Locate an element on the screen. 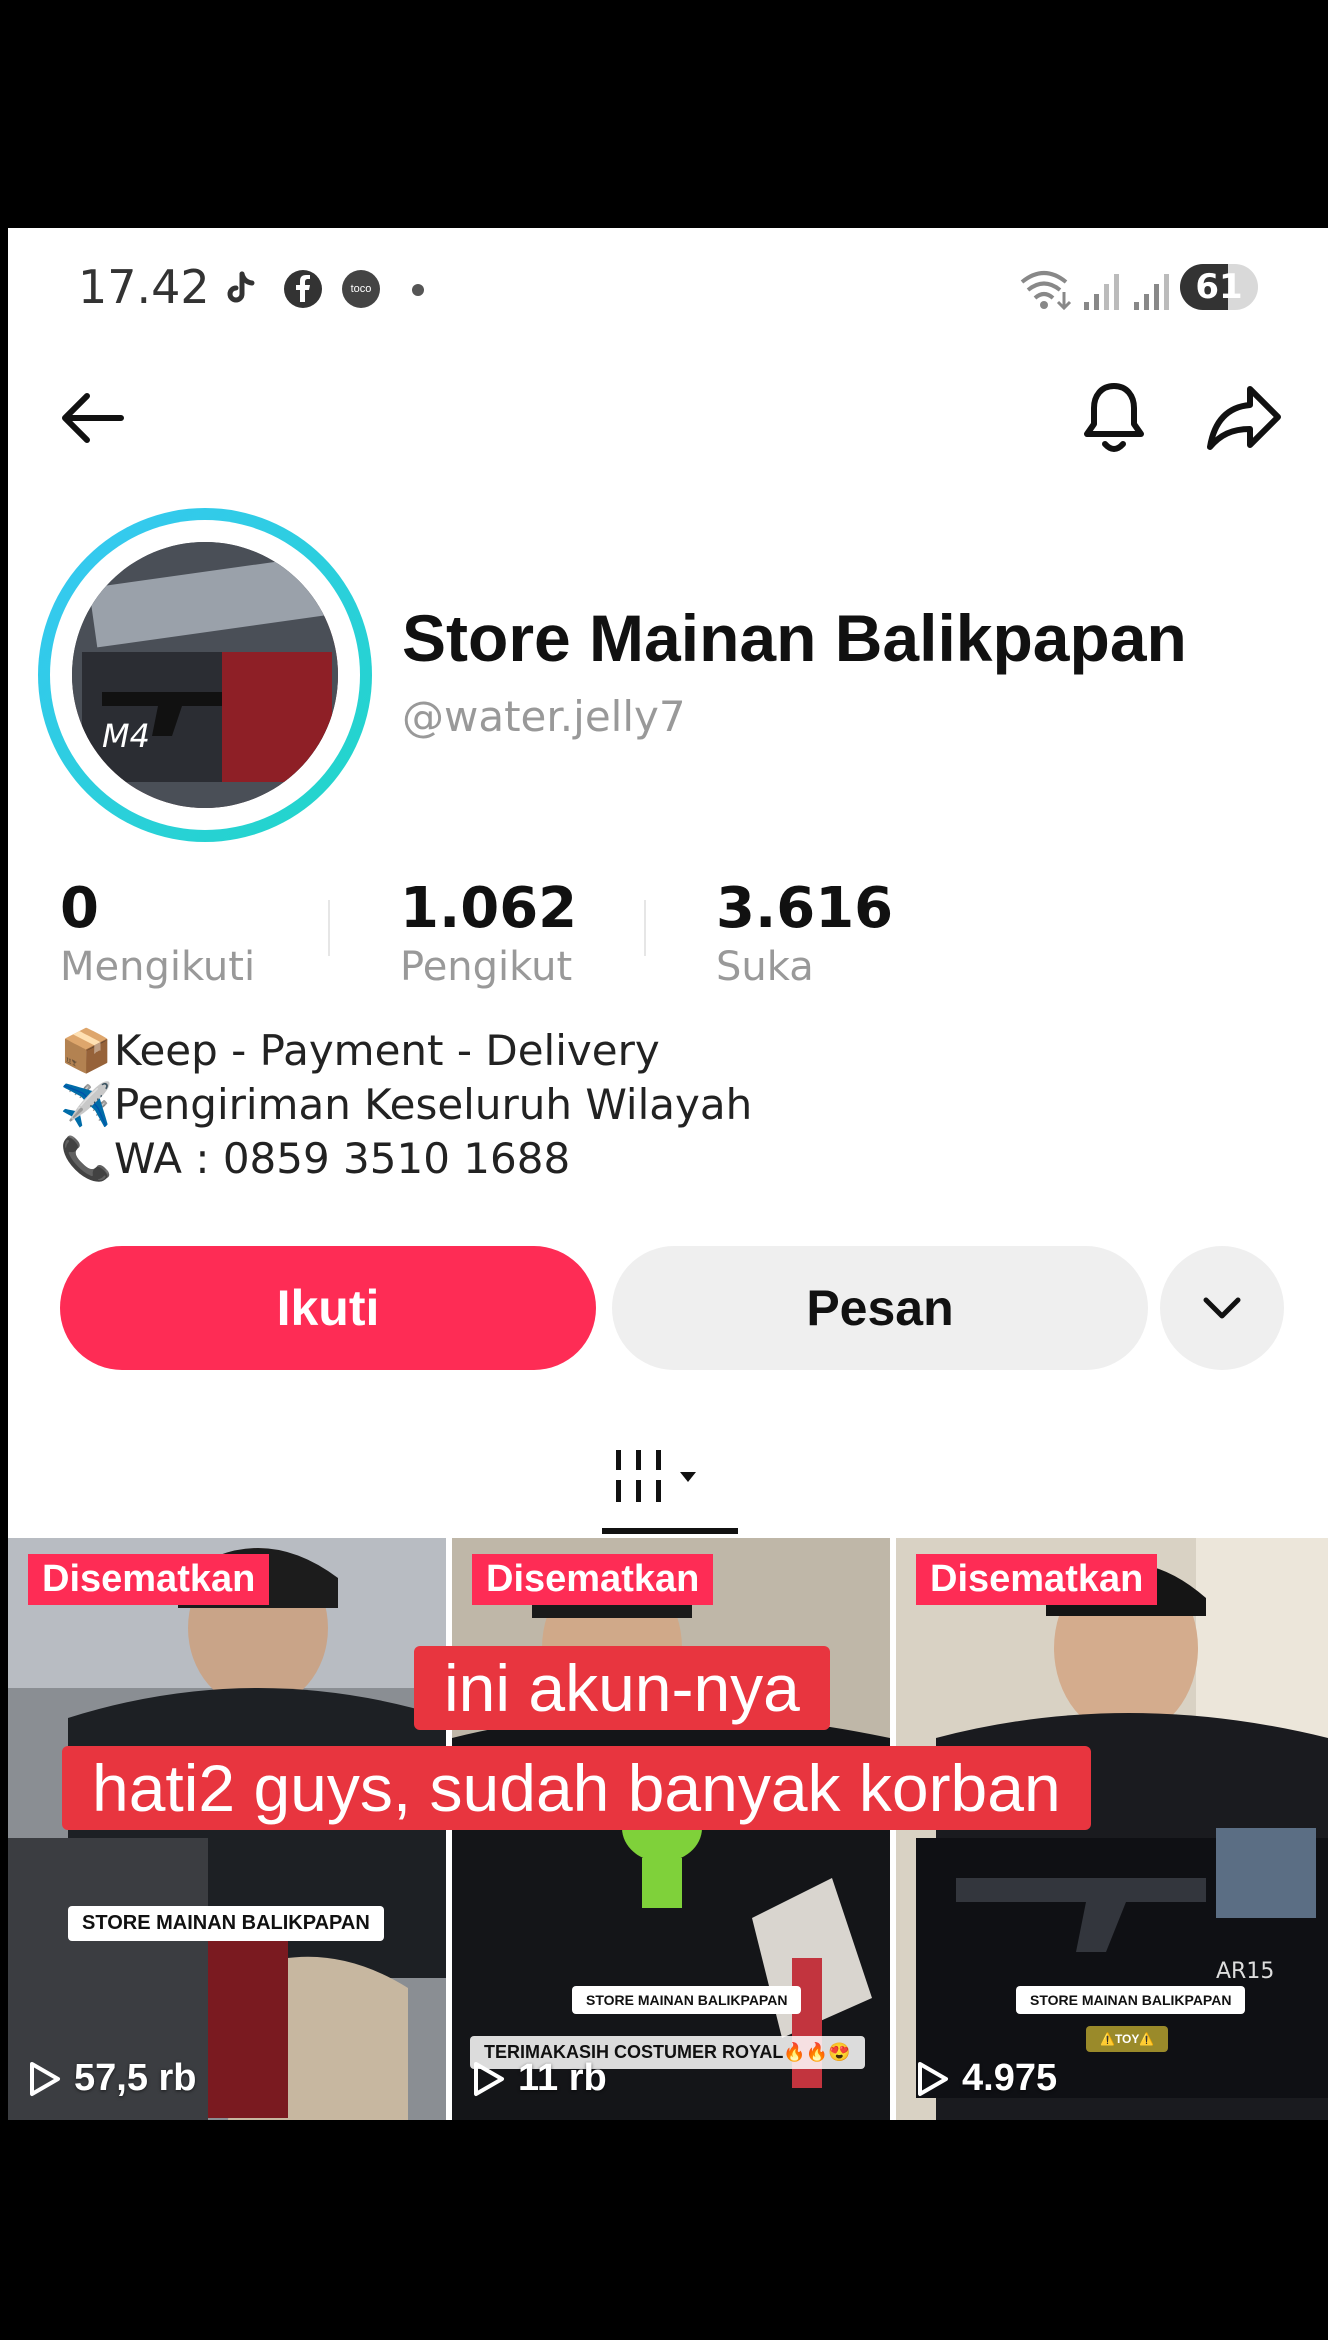 The width and height of the screenshot is (1328, 2340). battery-level: 61 is located at coordinates (1219, 287).